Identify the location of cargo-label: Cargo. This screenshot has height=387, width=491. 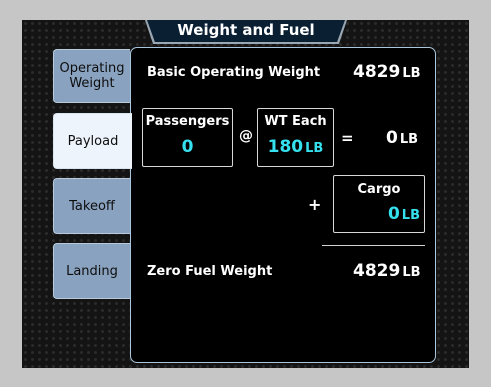
(379, 189).